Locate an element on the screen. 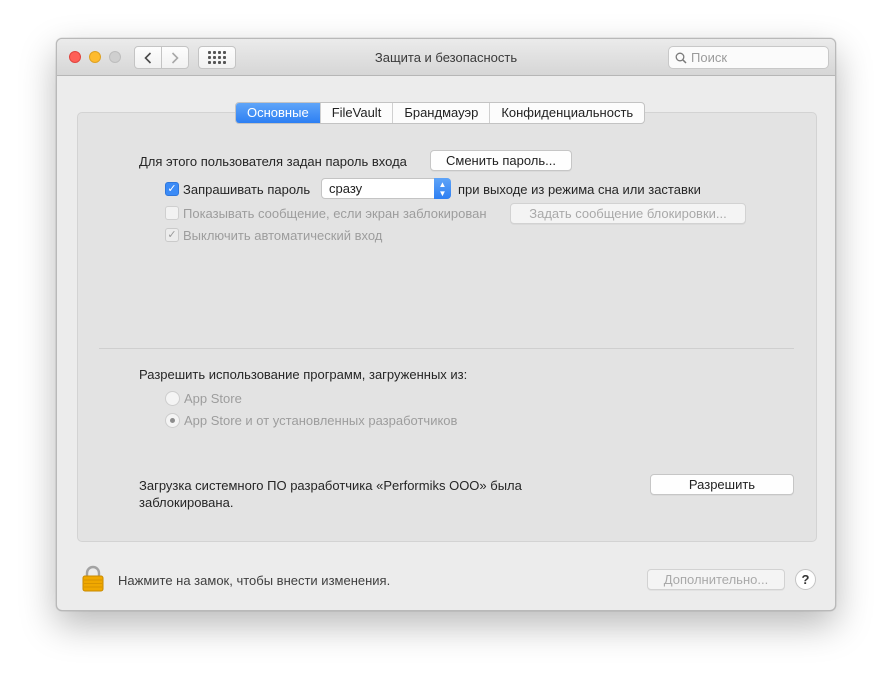 The height and width of the screenshot is (685, 892). tab-general: Основные is located at coordinates (278, 113).